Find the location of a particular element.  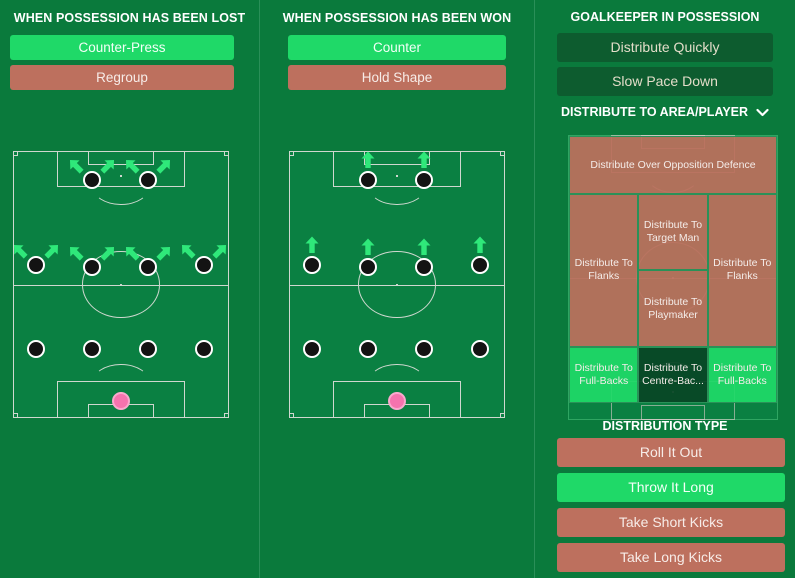

distribute-quickly-button: Distribute Quickly is located at coordinates (665, 47).